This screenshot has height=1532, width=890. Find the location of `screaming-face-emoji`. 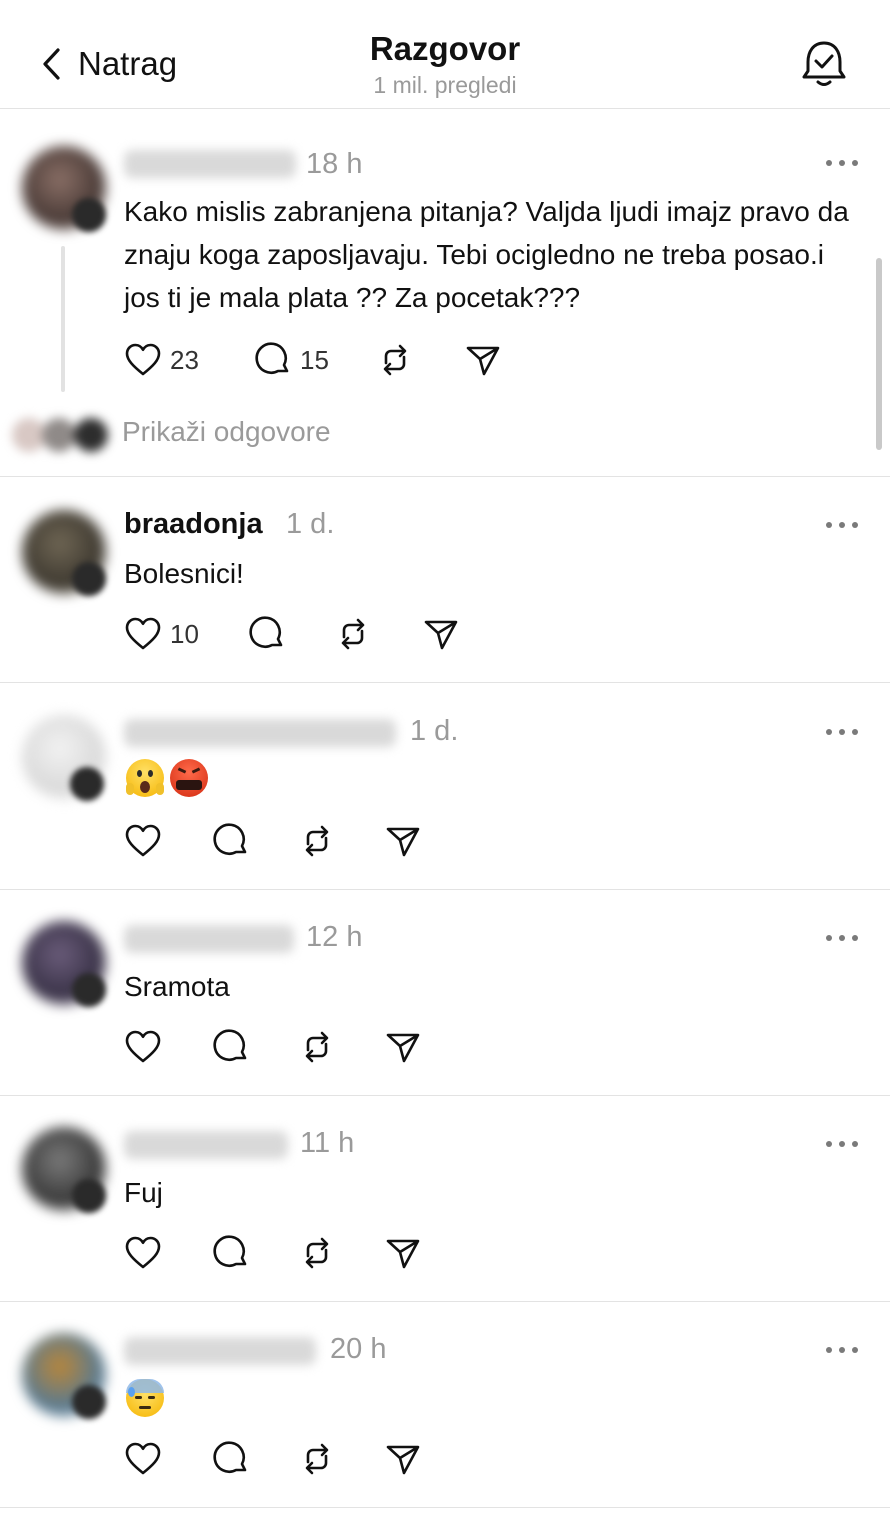

screaming-face-emoji is located at coordinates (145, 778).